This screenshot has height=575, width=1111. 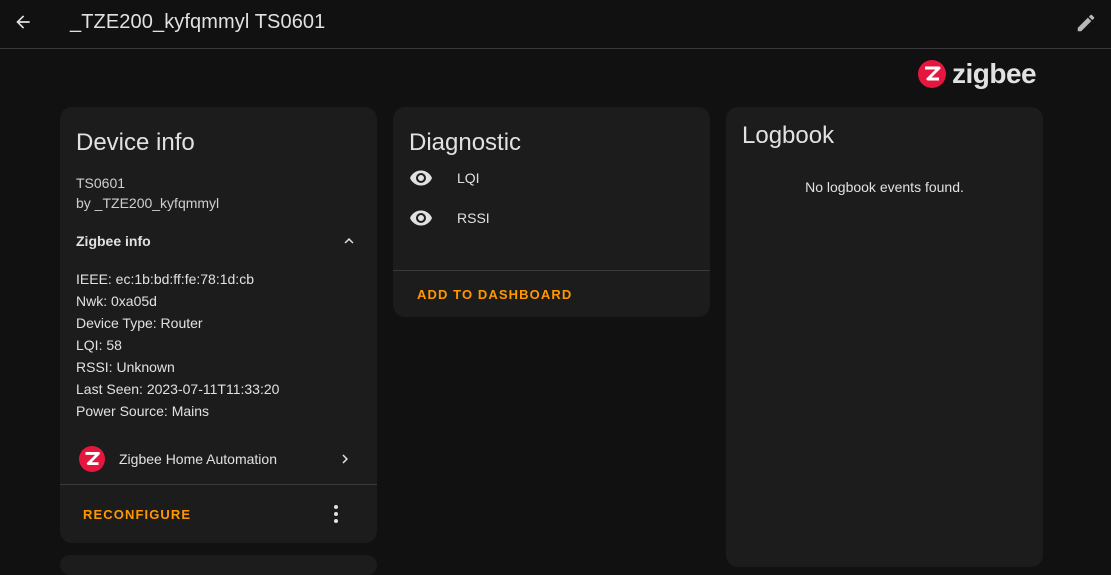 I want to click on edit-button, so click(x=1086, y=23).